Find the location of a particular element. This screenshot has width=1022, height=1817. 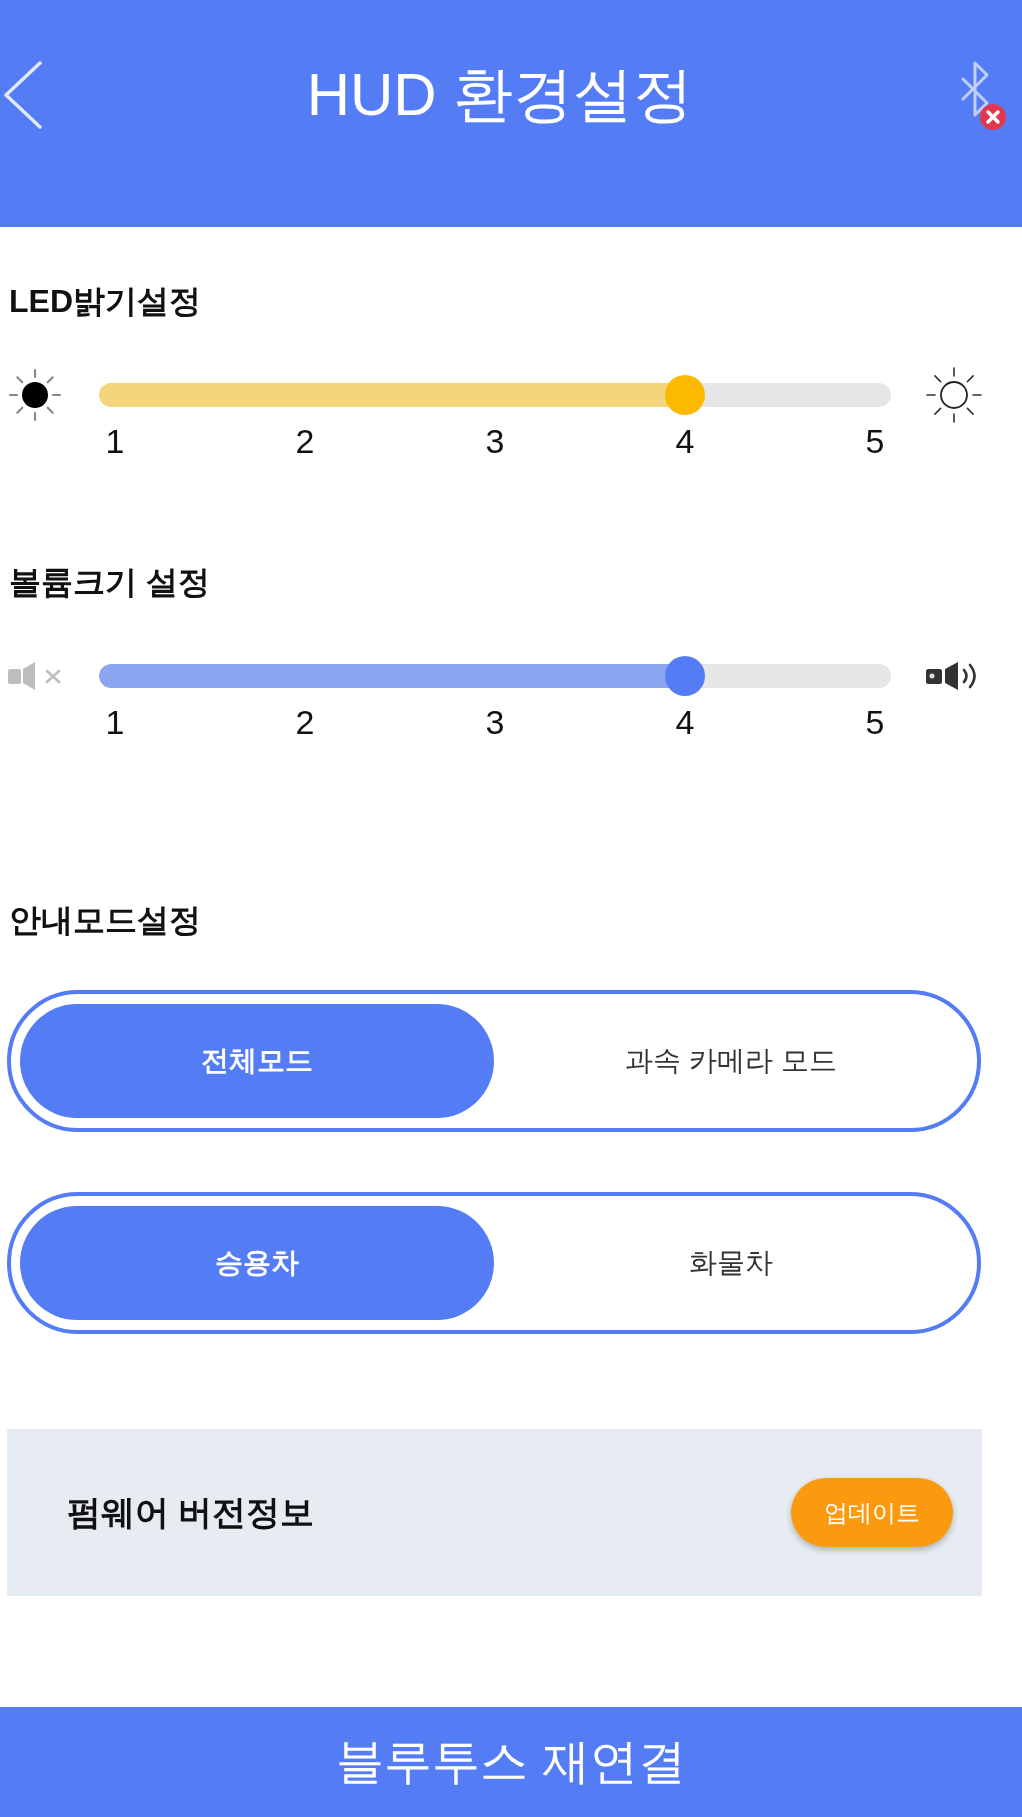

muted-speaker-icon is located at coordinates (35, 676).